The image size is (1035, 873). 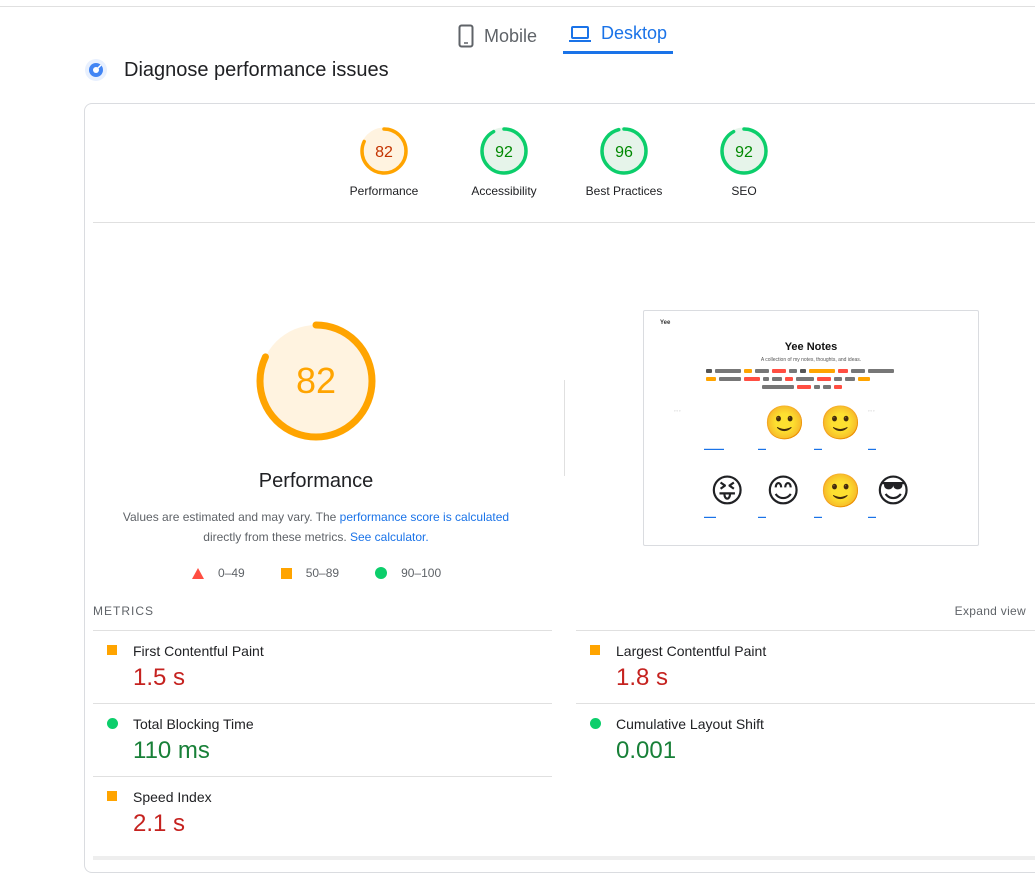 I want to click on metric-name: Total Blocking Time, so click(x=193, y=724).